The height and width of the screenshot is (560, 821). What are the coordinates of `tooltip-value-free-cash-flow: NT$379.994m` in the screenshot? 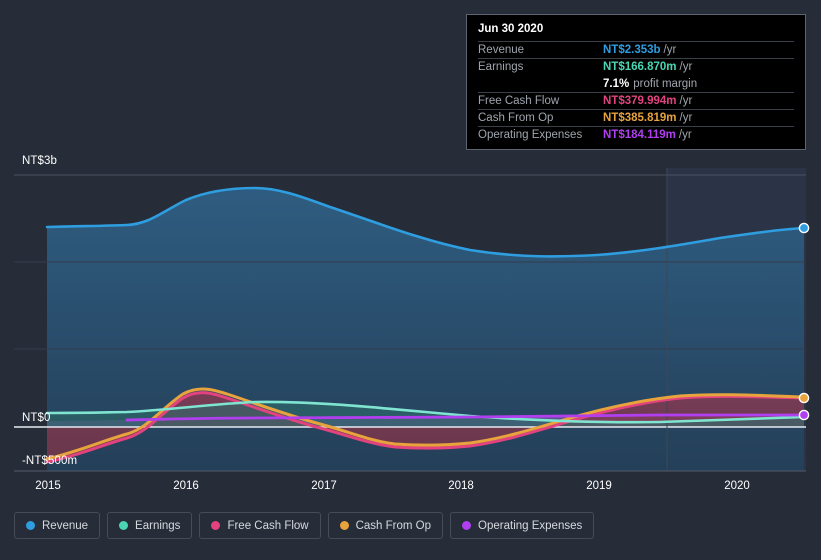 It's located at (640, 101).